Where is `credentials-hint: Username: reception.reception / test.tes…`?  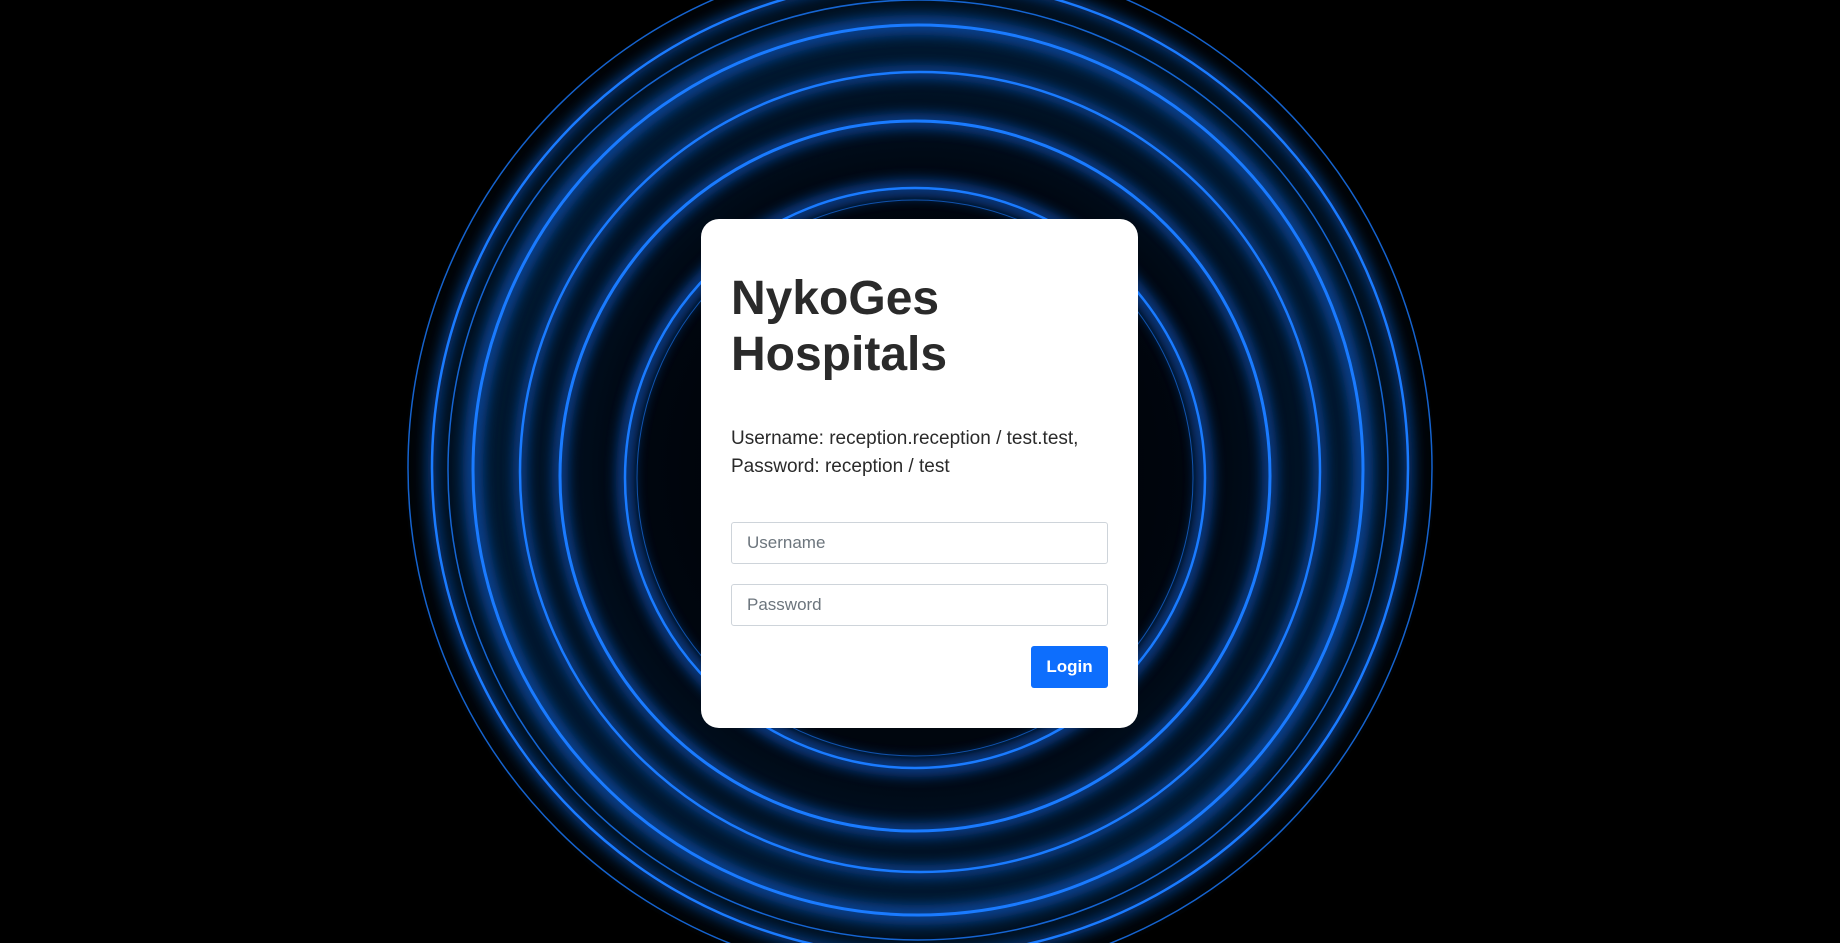
credentials-hint: Username: reception.reception / test.tes… is located at coordinates (926, 453).